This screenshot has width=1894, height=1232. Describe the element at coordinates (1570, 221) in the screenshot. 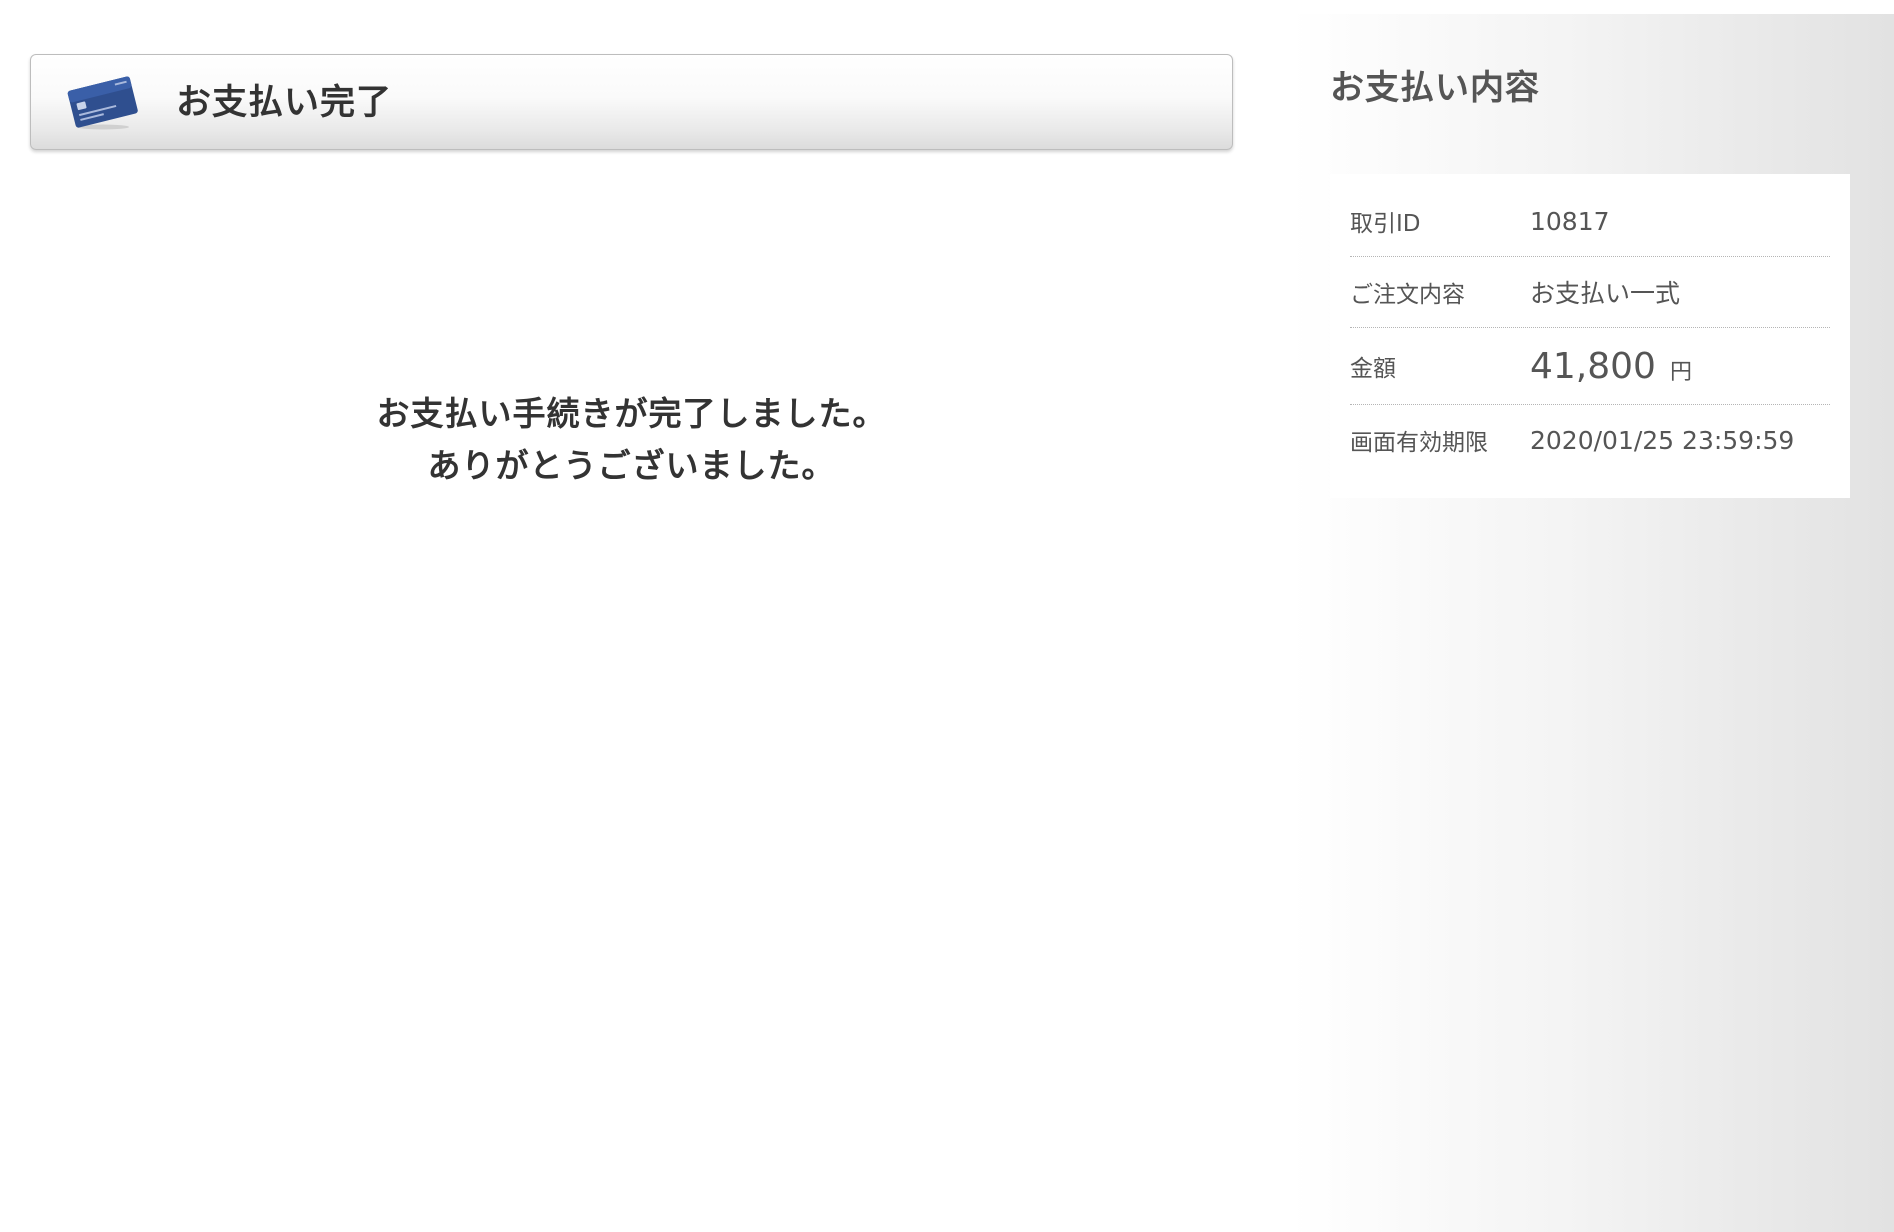

I see `transaction-id-value: 10817` at that location.